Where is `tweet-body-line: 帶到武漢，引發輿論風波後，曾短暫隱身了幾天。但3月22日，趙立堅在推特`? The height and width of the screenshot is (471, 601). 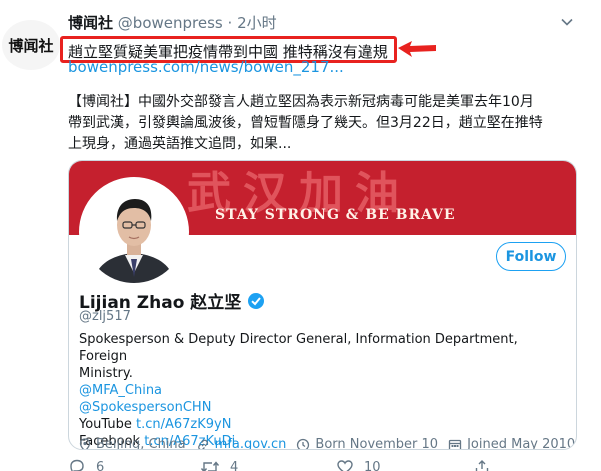 tweet-body-line: 帶到武漢，引發輿論風波後，曾短暫隱身了幾天。但3月22日，趙立堅在推特 is located at coordinates (305, 123).